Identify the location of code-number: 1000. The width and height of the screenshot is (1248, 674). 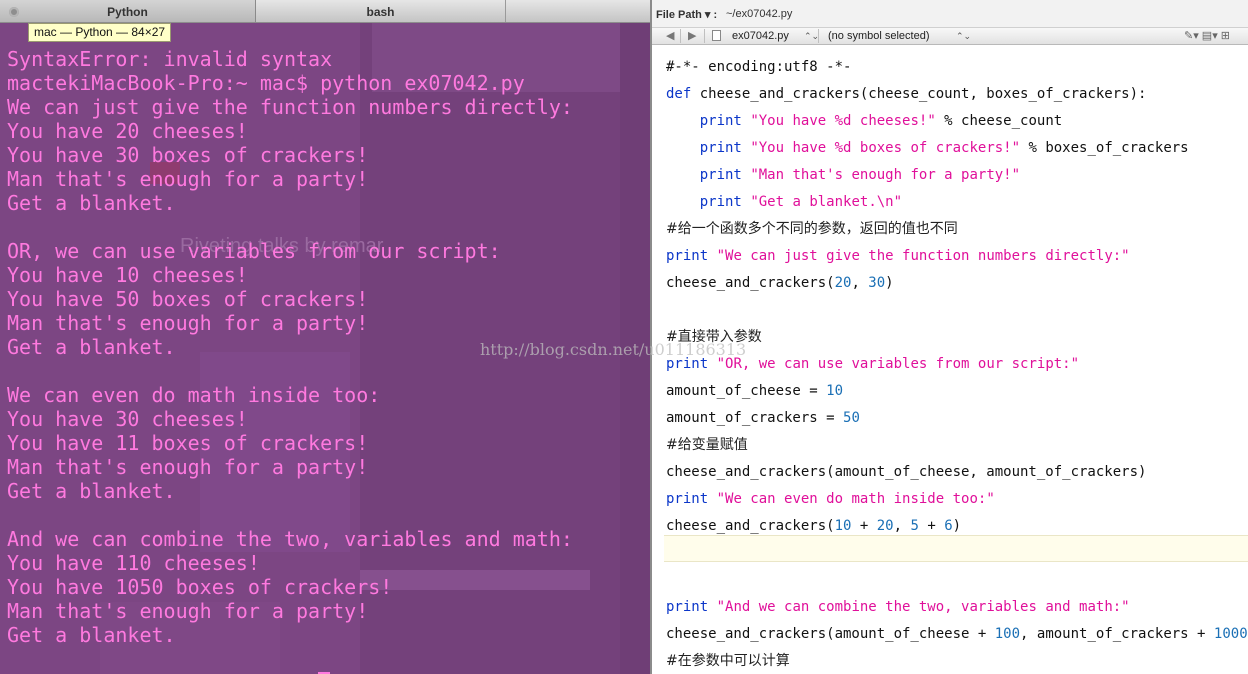
(1230, 634).